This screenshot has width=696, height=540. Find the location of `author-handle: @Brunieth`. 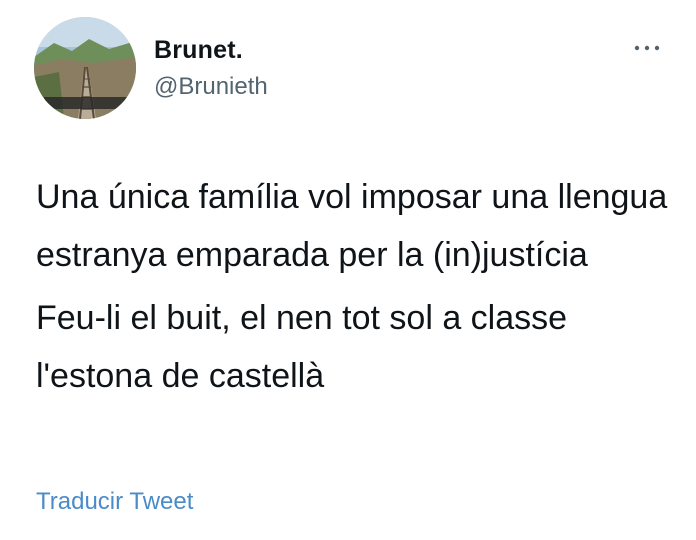

author-handle: @Brunieth is located at coordinates (211, 87).